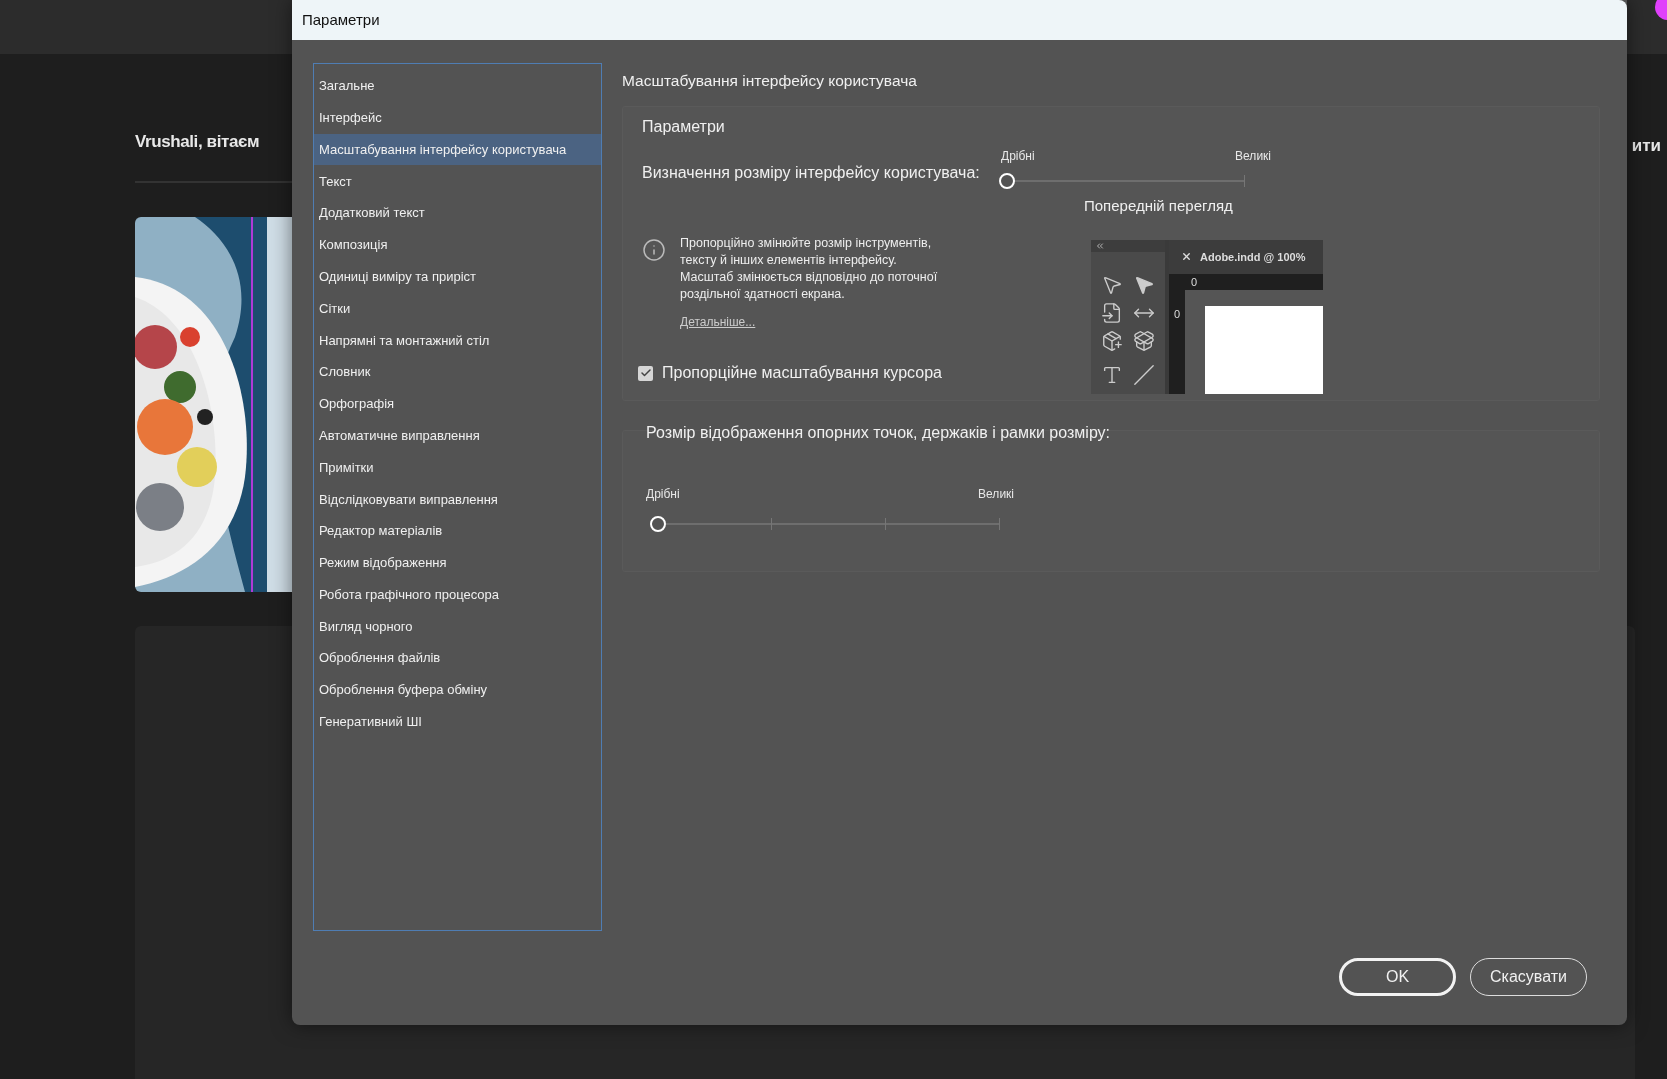 This screenshot has height=1079, width=1667. I want to click on category-item: Редактор матеріалів, so click(457, 531).